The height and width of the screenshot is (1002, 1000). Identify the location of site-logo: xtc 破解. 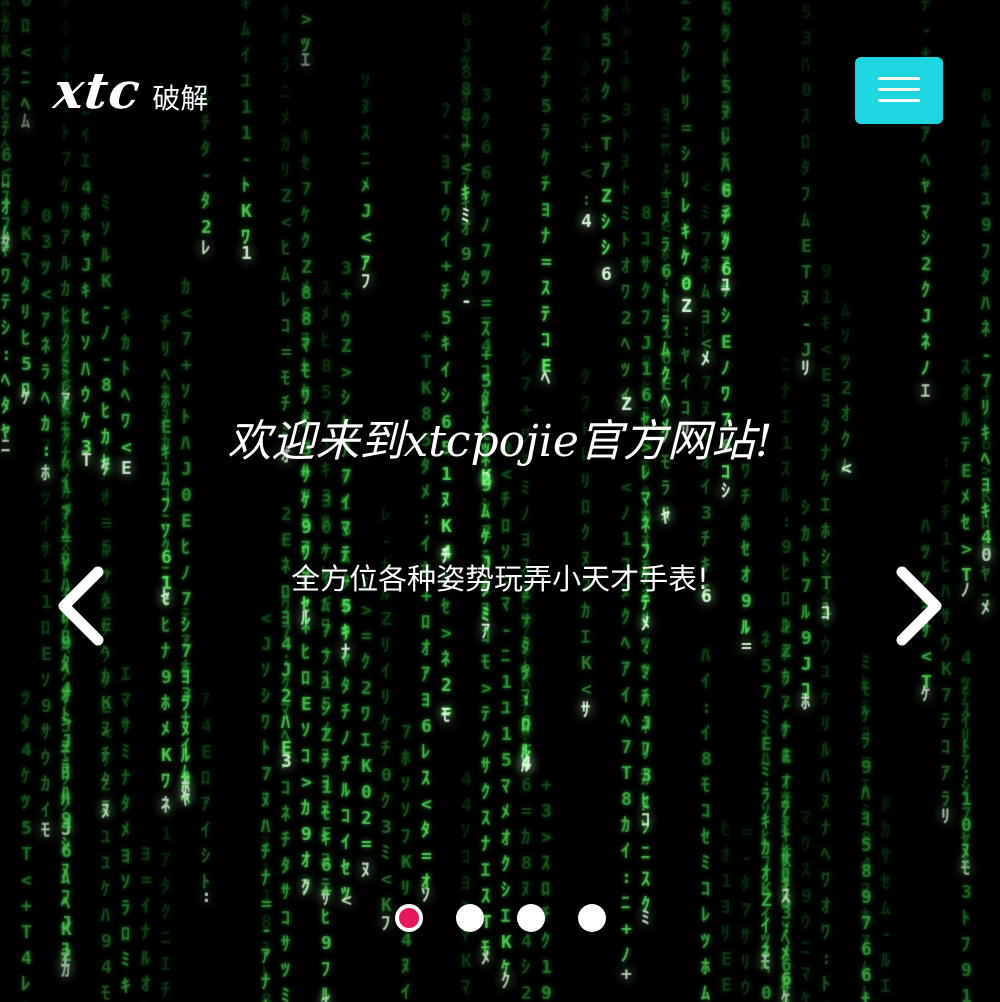
(129, 90).